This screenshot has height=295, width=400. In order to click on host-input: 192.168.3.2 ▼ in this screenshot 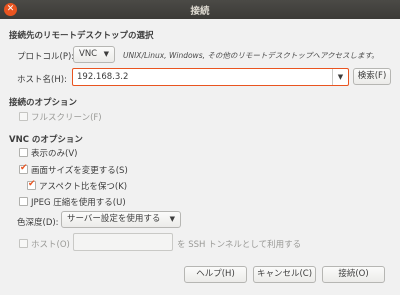, I will do `click(210, 77)`.